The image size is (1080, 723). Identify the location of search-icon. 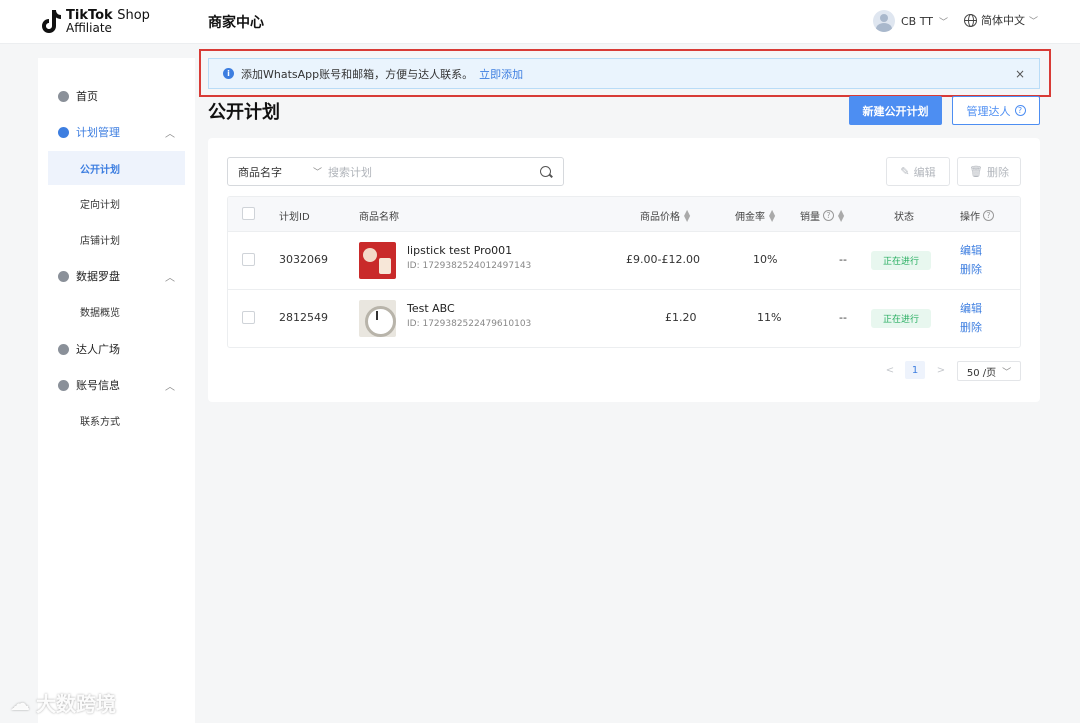
(545, 171).